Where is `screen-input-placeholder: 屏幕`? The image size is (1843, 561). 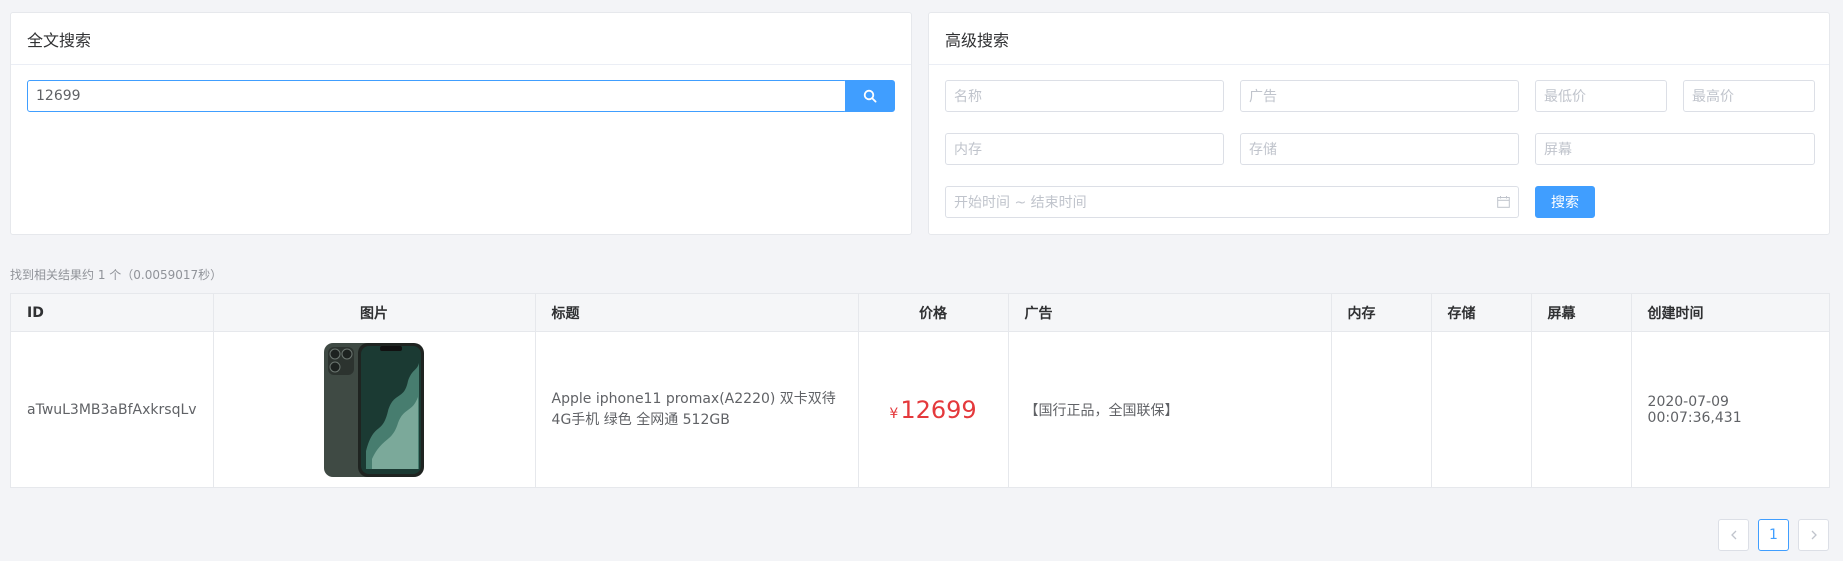
screen-input-placeholder: 屏幕 is located at coordinates (1558, 150).